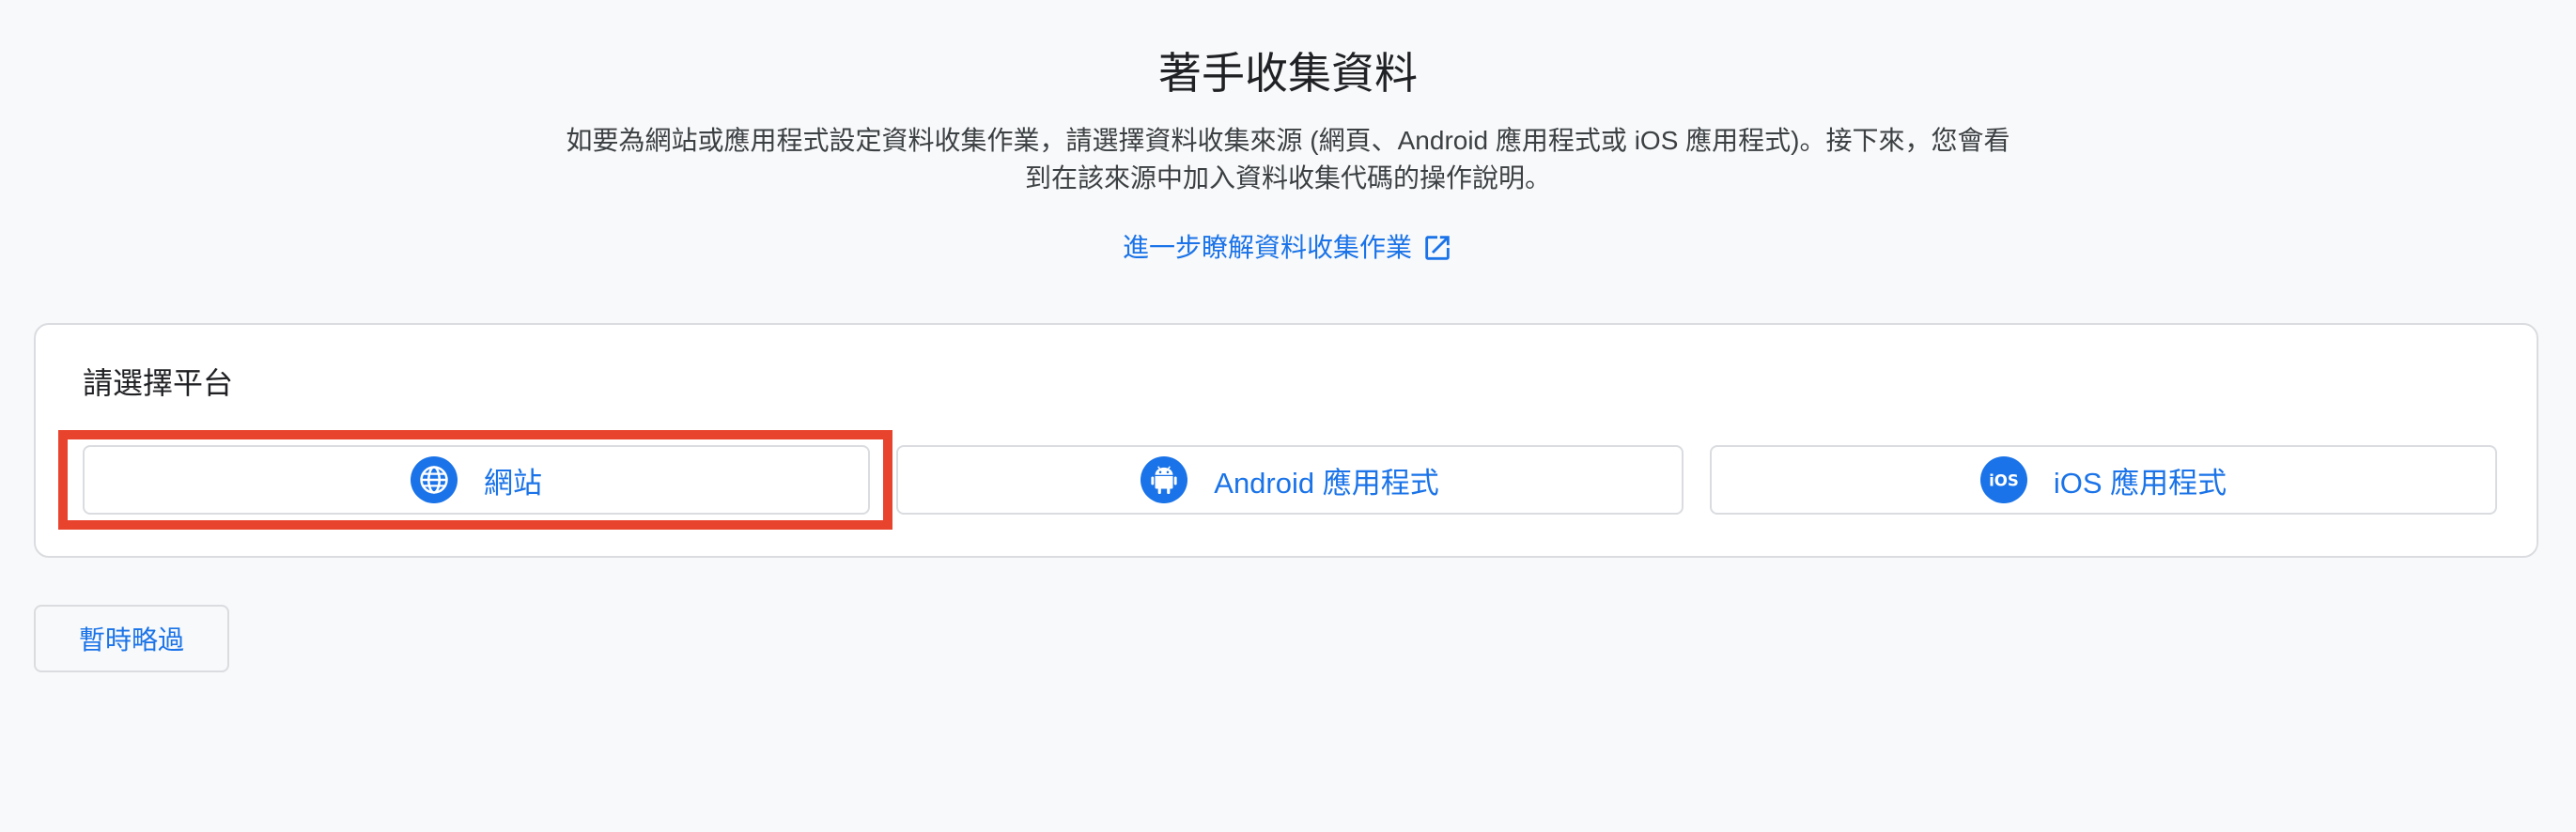  Describe the element at coordinates (1327, 483) in the screenshot. I see `platform-android-label: Android 應用程式` at that location.